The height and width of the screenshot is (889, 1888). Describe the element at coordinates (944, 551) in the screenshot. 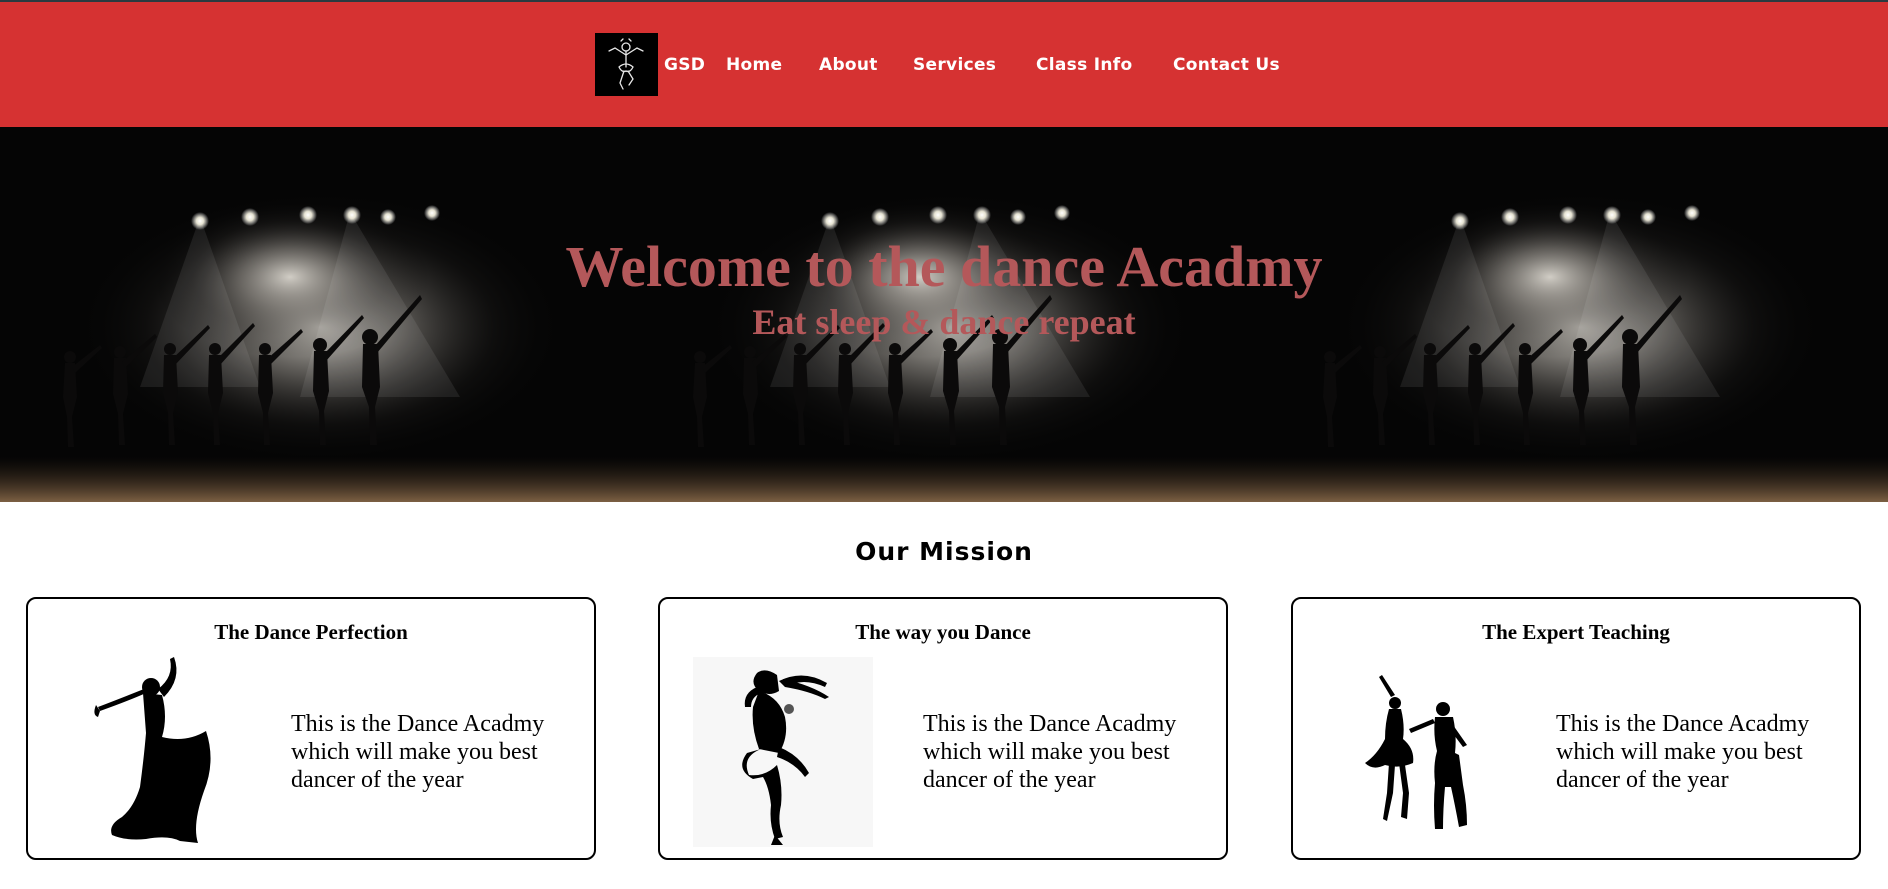

I see `mission-heading: Our Mission` at that location.